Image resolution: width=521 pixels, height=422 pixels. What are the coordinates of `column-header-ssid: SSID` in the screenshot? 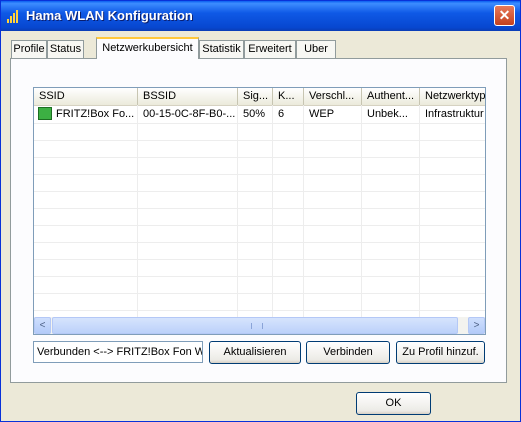 It's located at (86, 96).